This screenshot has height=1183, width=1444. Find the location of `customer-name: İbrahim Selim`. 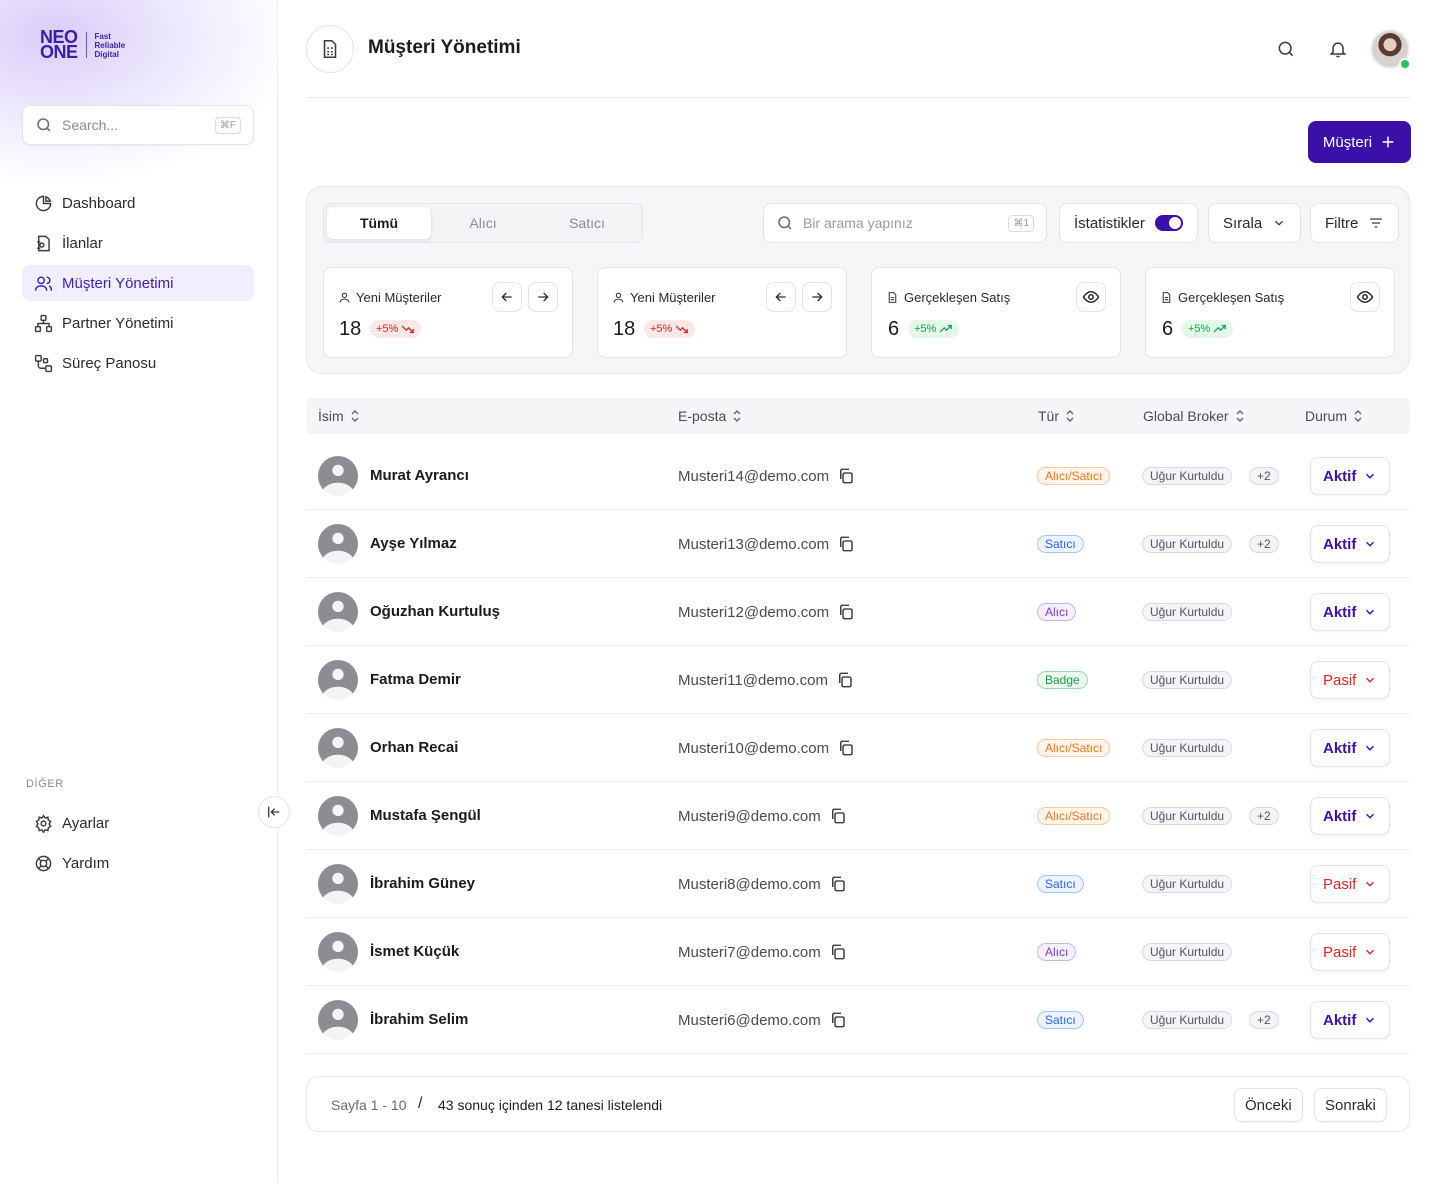

customer-name: İbrahim Selim is located at coordinates (419, 1019).